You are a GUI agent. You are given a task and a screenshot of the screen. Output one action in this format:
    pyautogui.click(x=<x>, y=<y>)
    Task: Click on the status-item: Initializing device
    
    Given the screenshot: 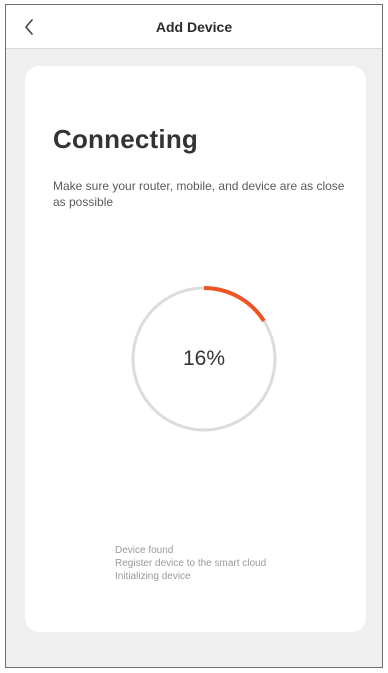 What is the action you would take?
    pyautogui.click(x=153, y=576)
    